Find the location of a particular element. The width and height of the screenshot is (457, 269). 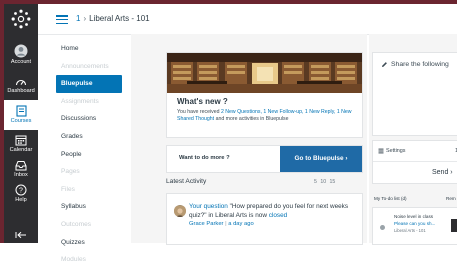

share-card: Share the following is located at coordinates (414, 94).